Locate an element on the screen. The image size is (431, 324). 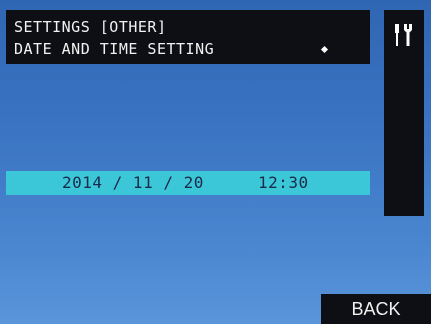
time-value: 12:30 is located at coordinates (283, 182).